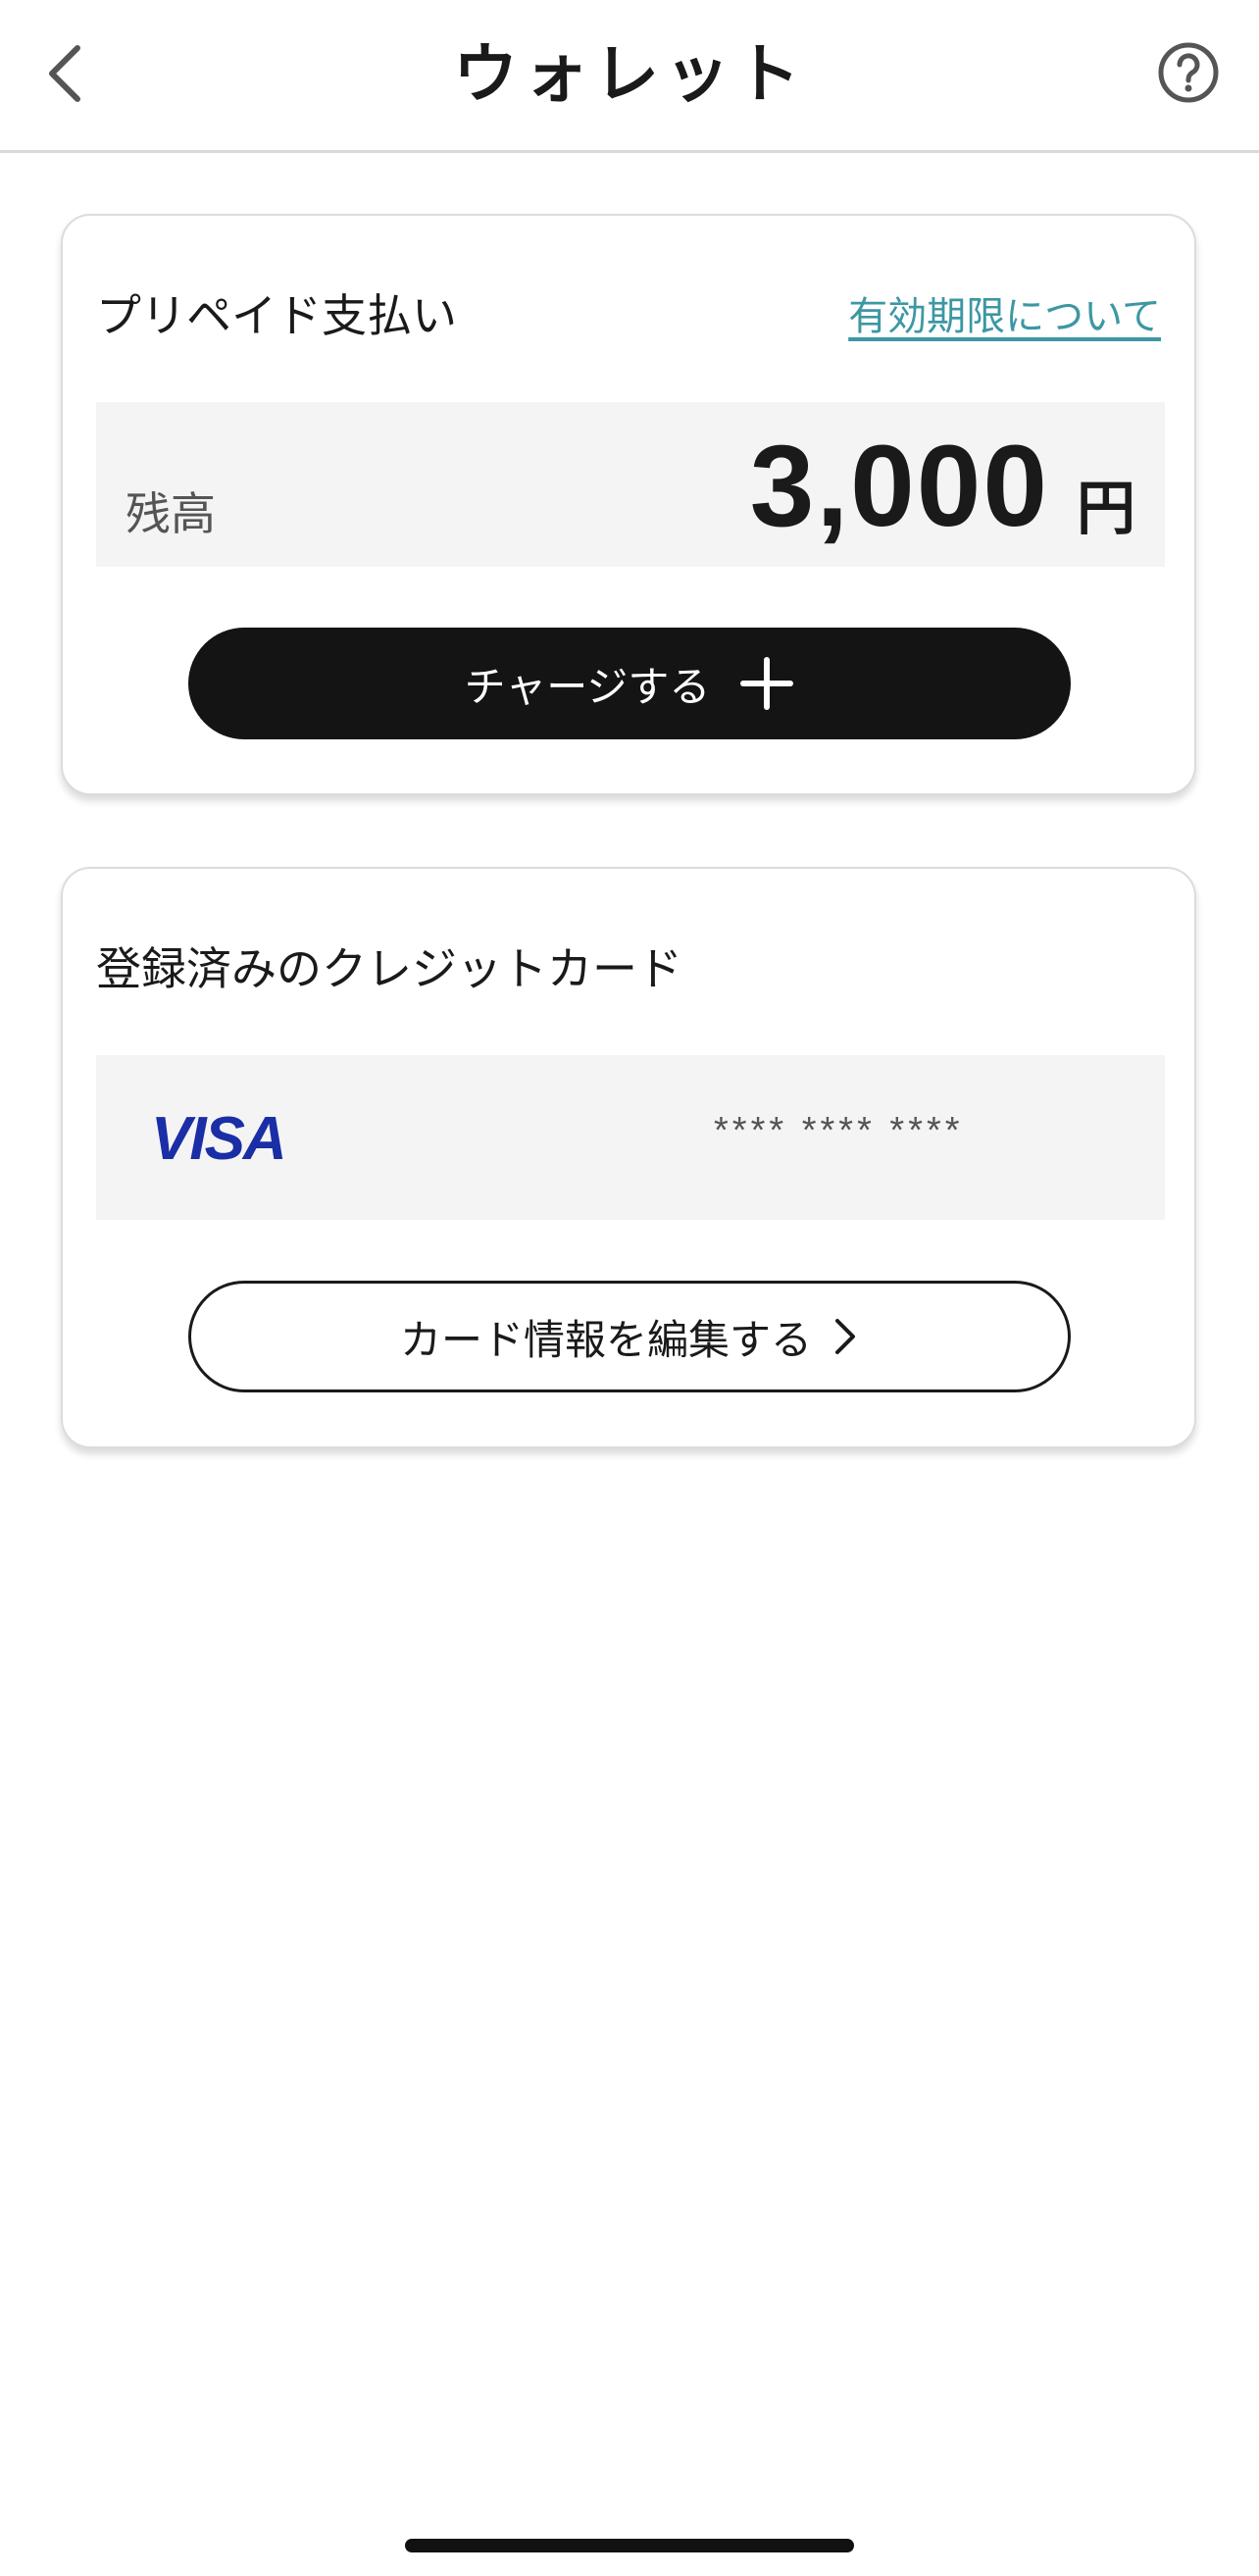 This screenshot has height=2576, width=1259. I want to click on masked-card-number: **** **** ****, so click(839, 1131).